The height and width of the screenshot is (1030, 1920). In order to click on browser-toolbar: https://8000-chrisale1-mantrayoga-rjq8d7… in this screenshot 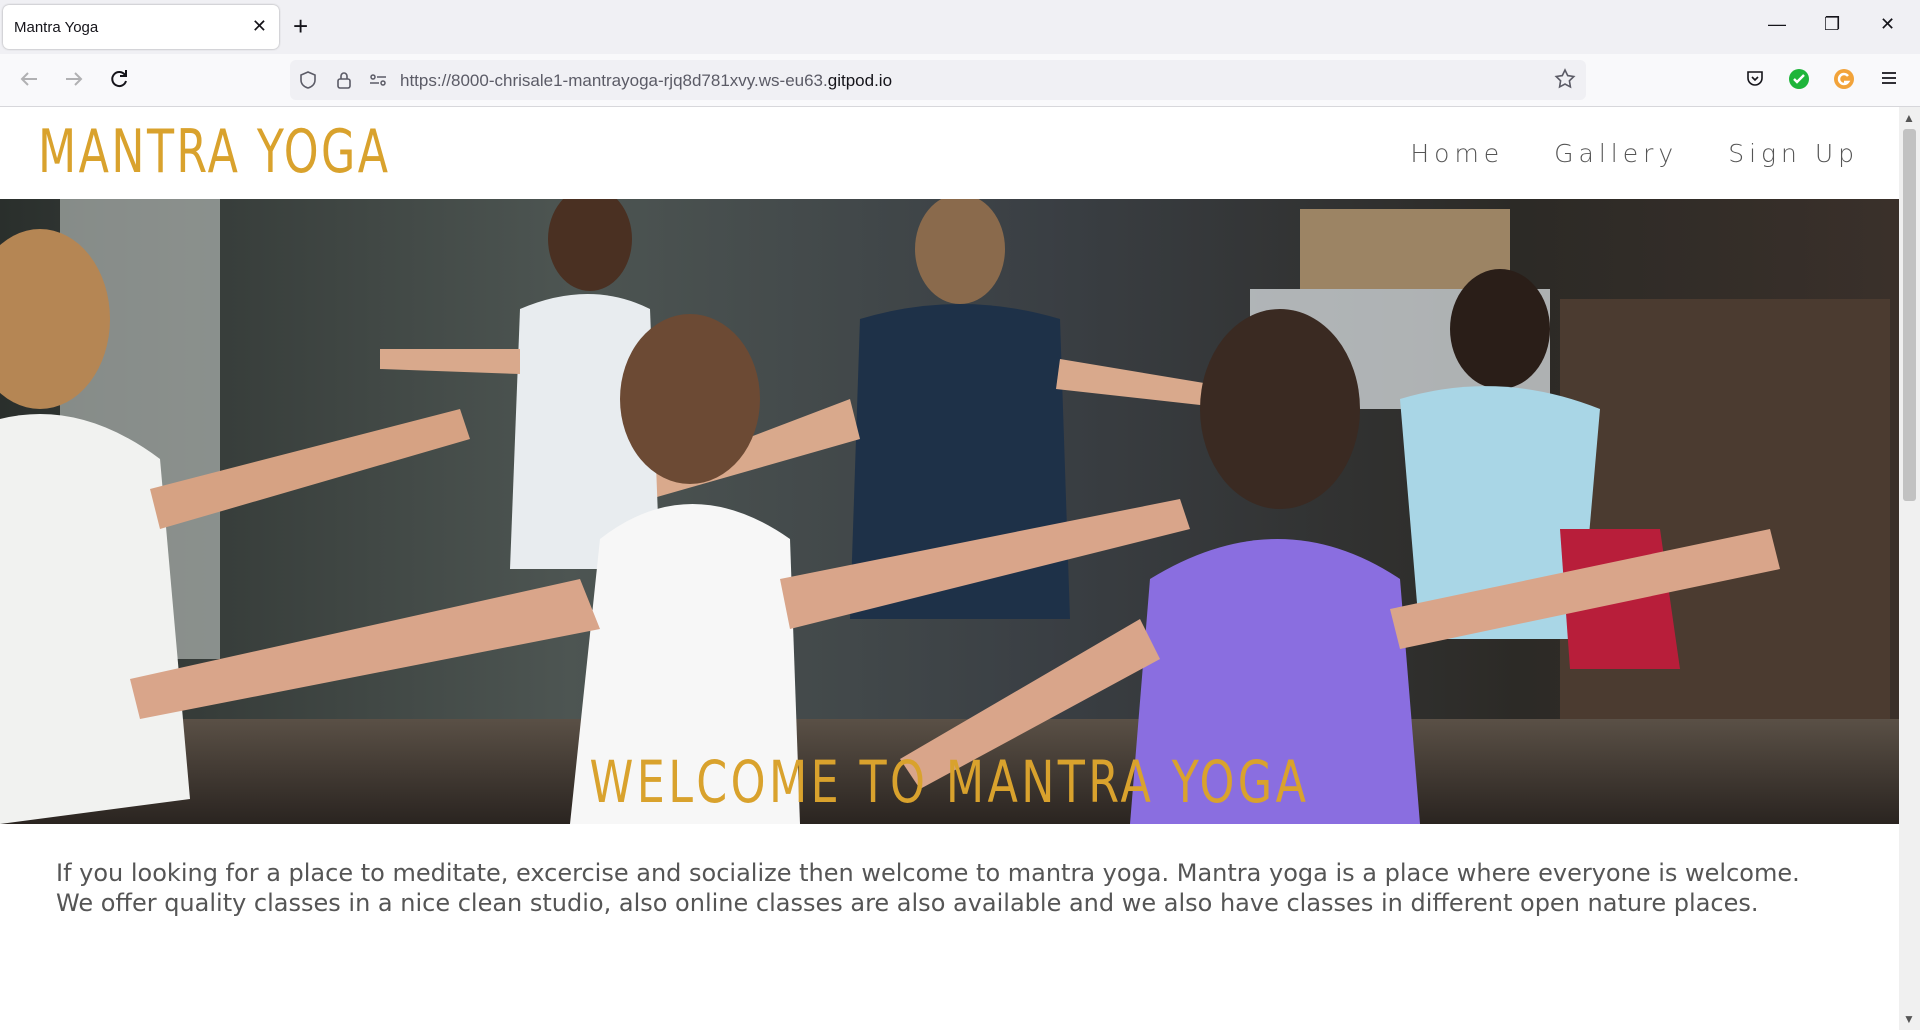, I will do `click(960, 80)`.